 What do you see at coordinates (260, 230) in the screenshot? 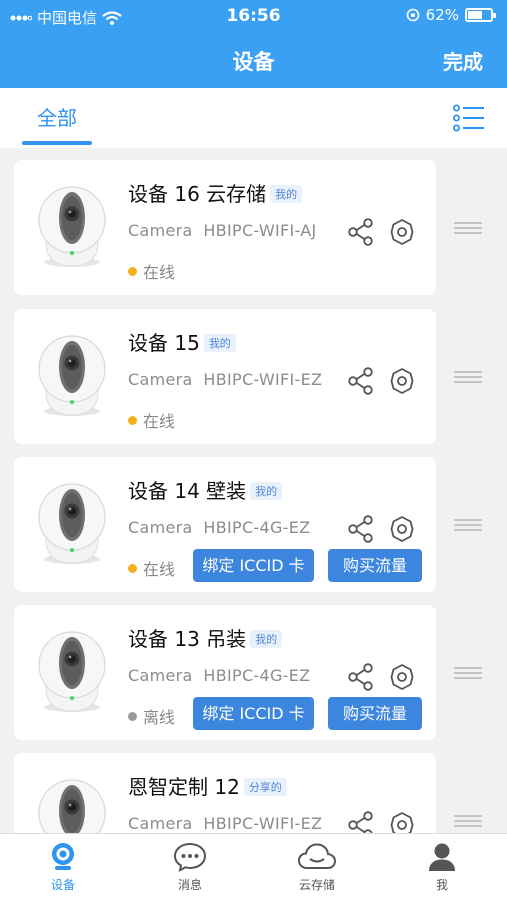
I see `device-model-code: HBIPC-WIFI-AJ` at bounding box center [260, 230].